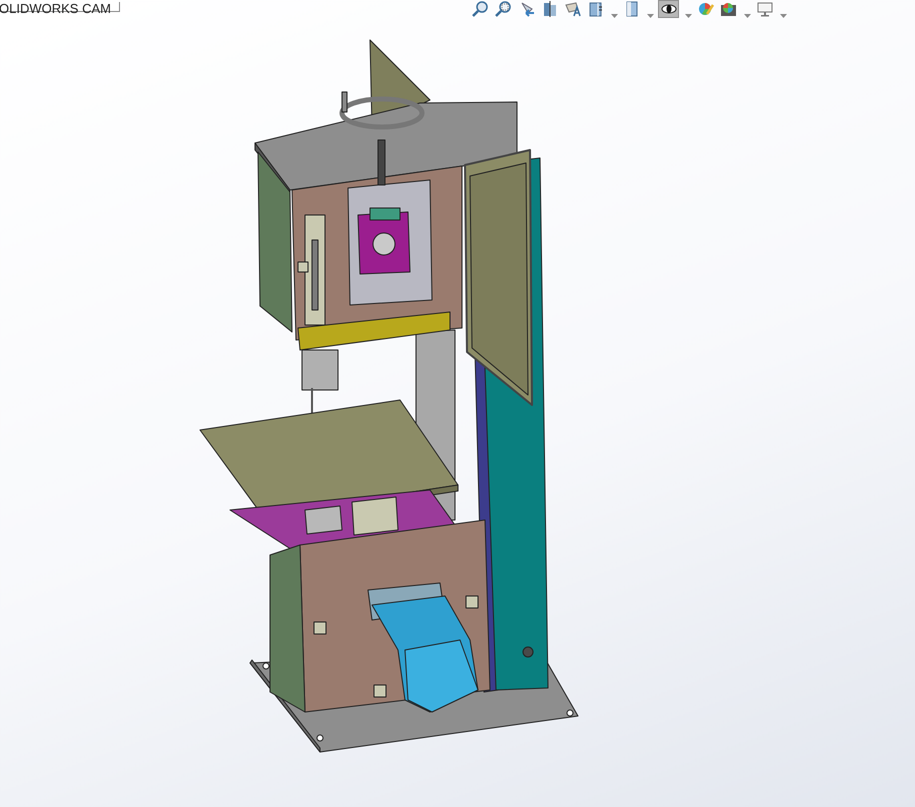  What do you see at coordinates (705, 9) in the screenshot?
I see `color-ball-pencil-icon` at bounding box center [705, 9].